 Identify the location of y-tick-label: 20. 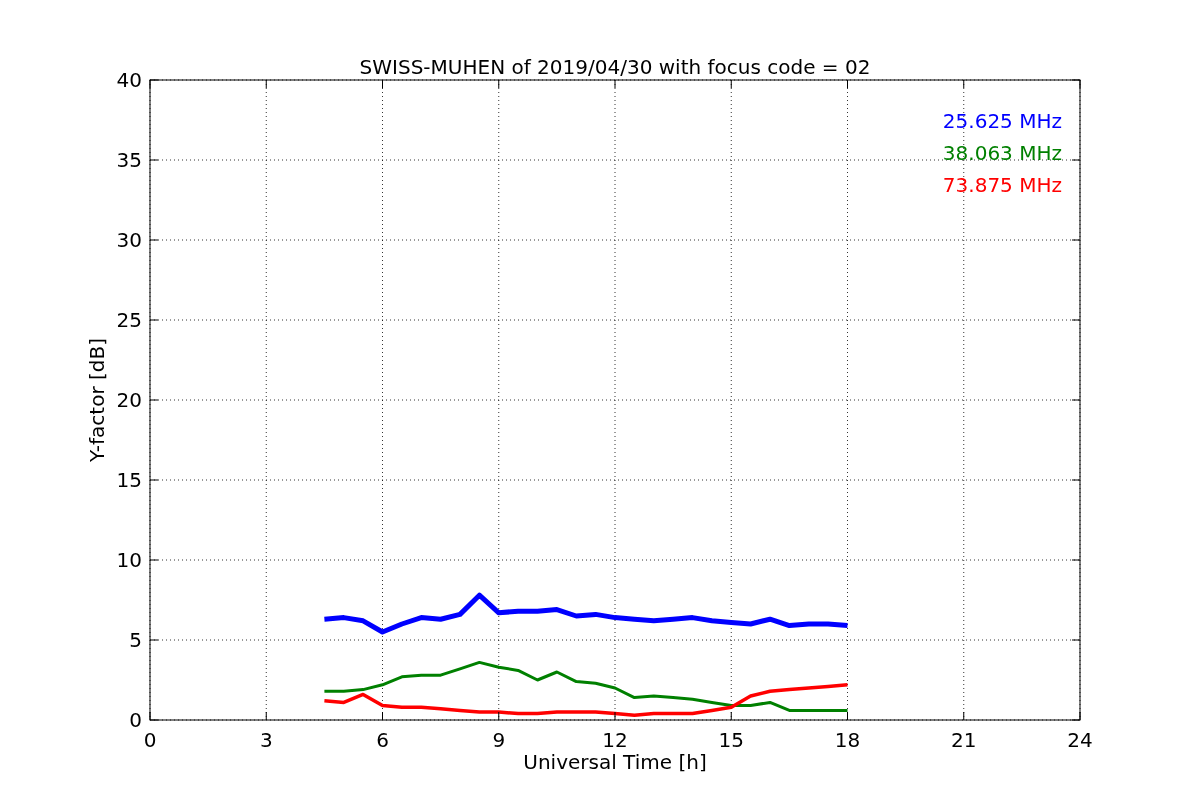
(129, 400).